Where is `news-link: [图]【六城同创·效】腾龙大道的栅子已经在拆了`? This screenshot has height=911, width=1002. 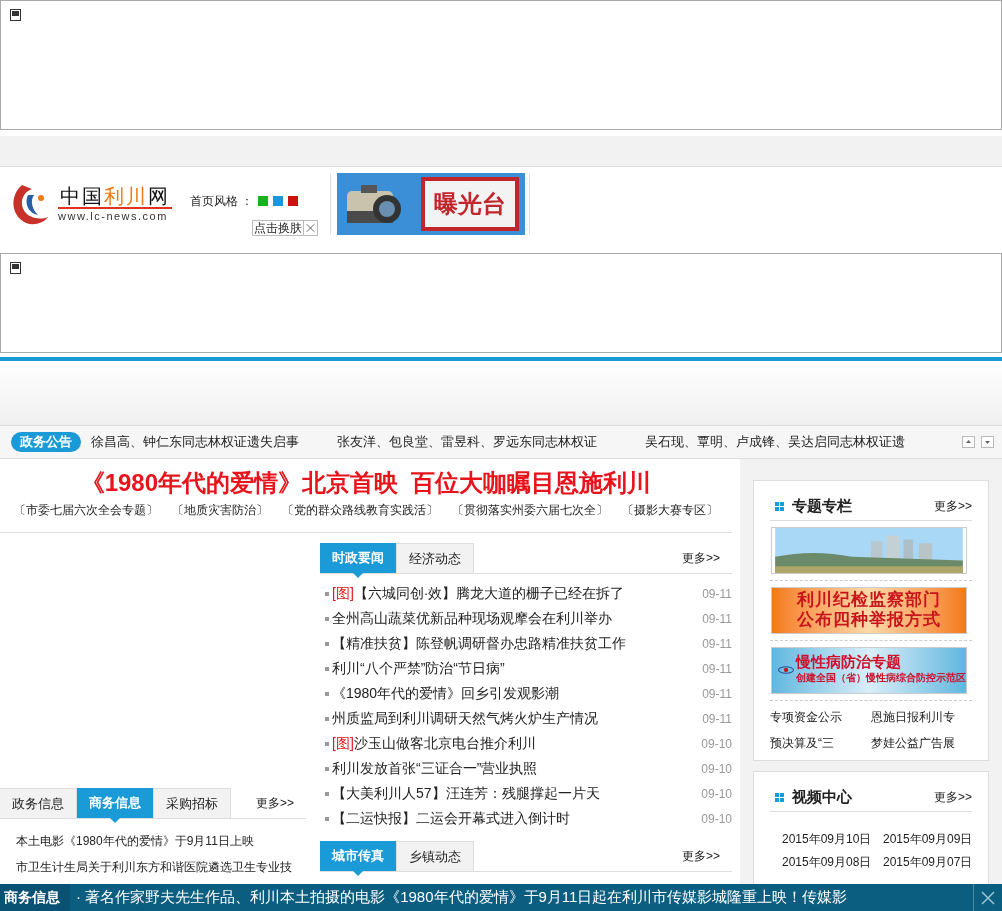 news-link: [图]【六城同创·效】腾龙大道的栅子已经在拆了 is located at coordinates (478, 593).